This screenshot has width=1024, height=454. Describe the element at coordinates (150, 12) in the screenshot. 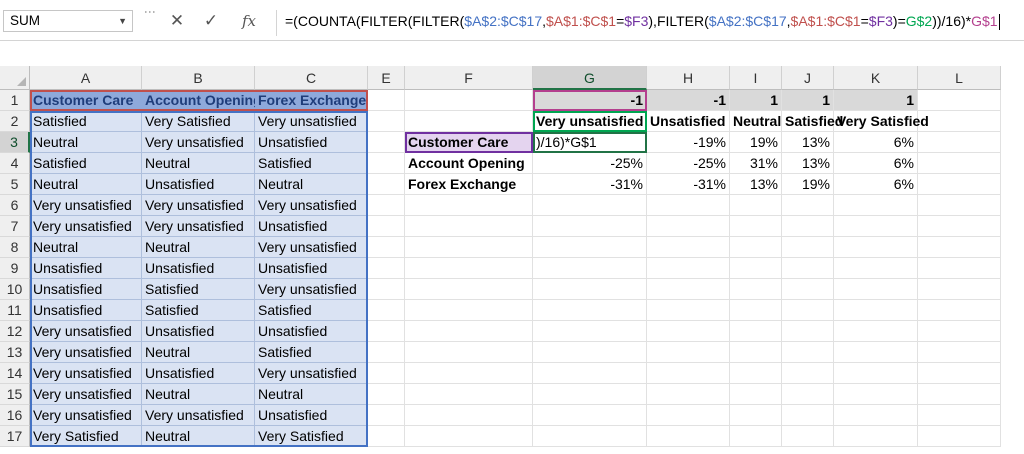

I see `more-options-icon: ⋮` at that location.